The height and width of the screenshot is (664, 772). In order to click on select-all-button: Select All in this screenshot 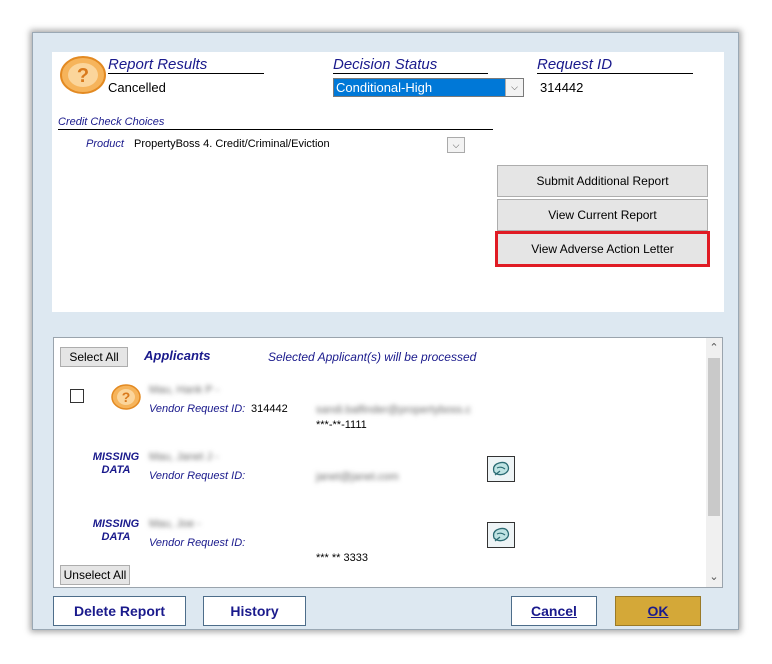, I will do `click(94, 357)`.